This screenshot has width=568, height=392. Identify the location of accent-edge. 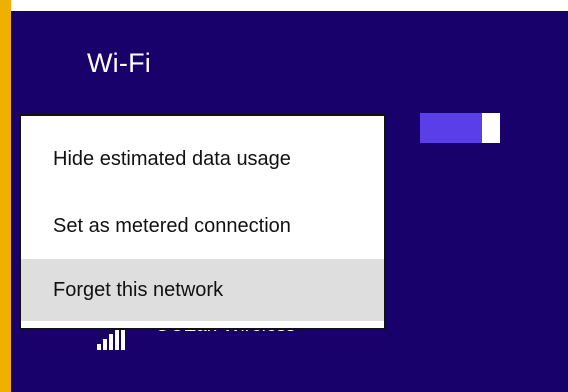
(5, 196).